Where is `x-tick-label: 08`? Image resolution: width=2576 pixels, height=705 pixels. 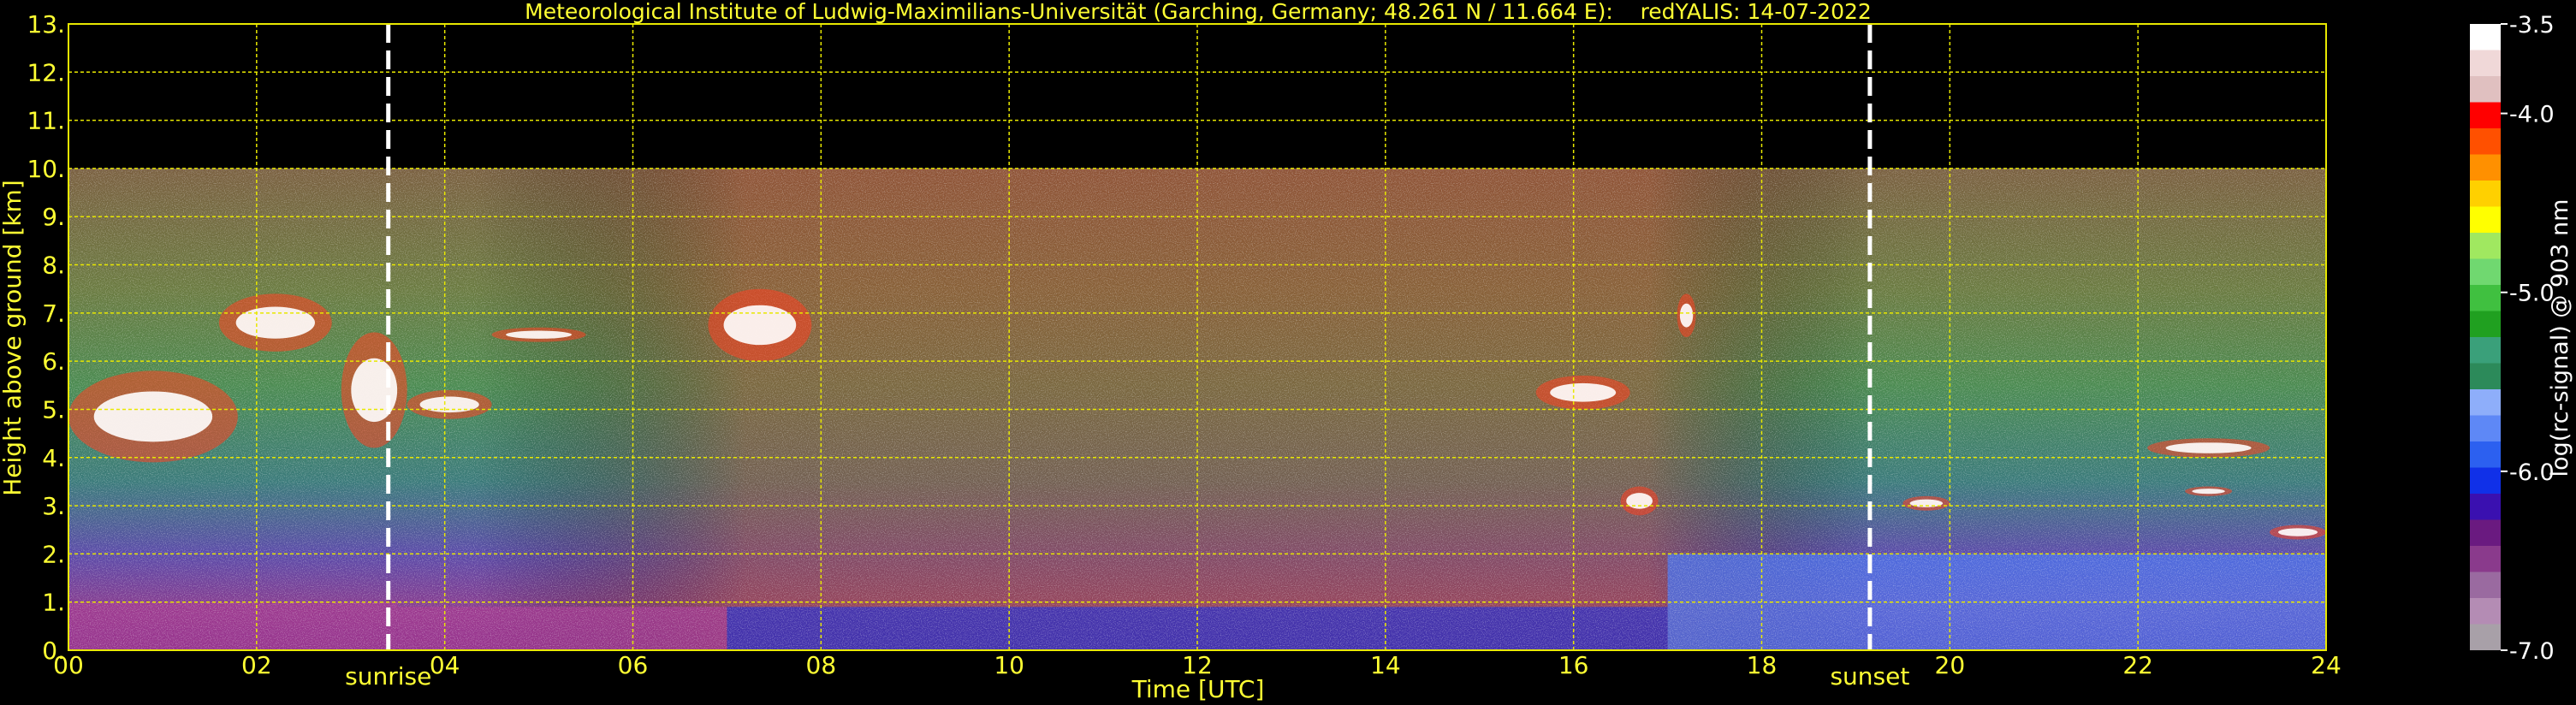 x-tick-label: 08 is located at coordinates (821, 665).